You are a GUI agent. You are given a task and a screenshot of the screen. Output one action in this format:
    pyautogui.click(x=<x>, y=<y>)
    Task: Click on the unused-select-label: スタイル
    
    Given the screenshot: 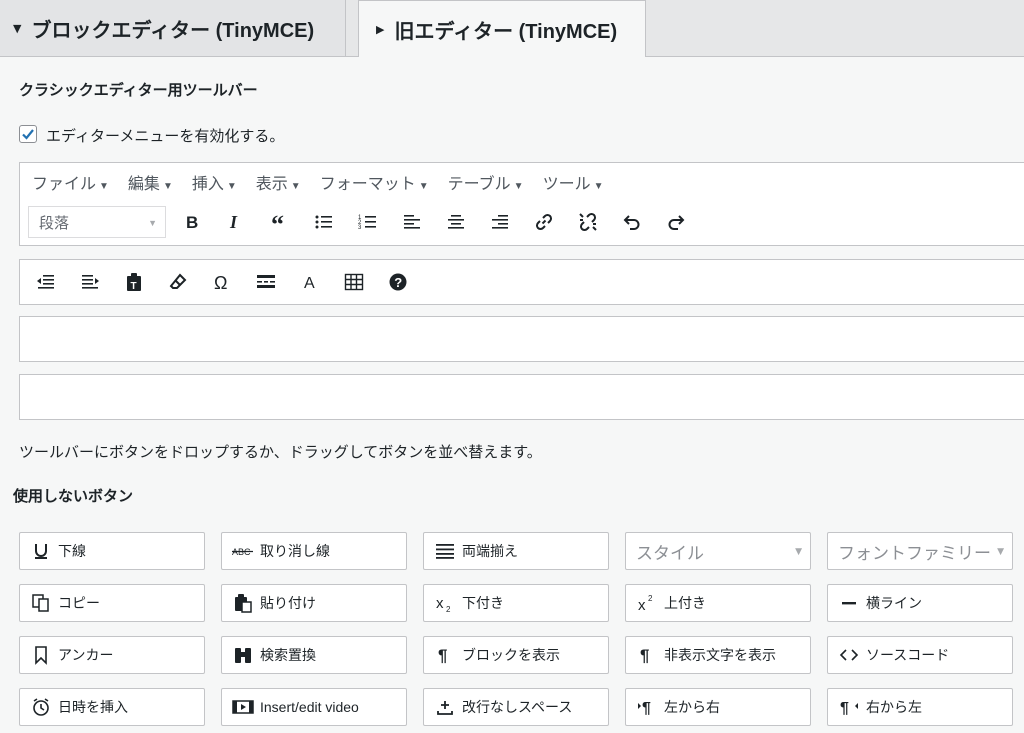 What is the action you would take?
    pyautogui.click(x=670, y=553)
    